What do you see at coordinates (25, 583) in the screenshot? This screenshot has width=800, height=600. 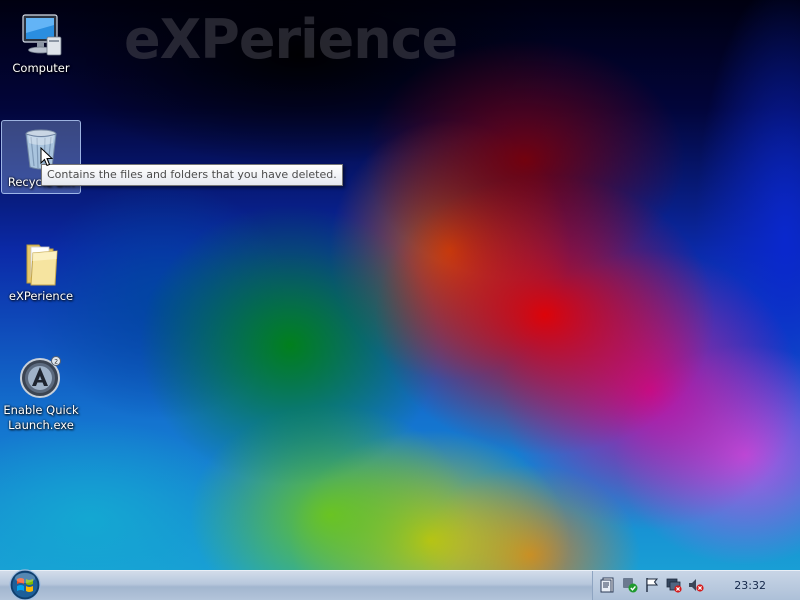 I see `start-orb-icon` at bounding box center [25, 583].